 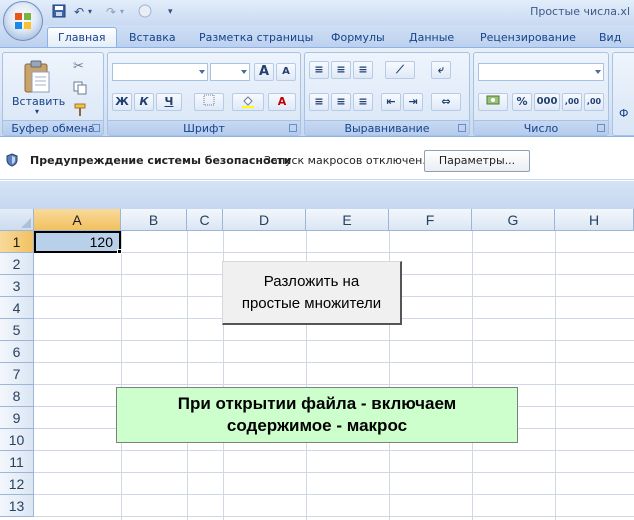 What do you see at coordinates (144, 102) in the screenshot?
I see `italic-button: К` at bounding box center [144, 102].